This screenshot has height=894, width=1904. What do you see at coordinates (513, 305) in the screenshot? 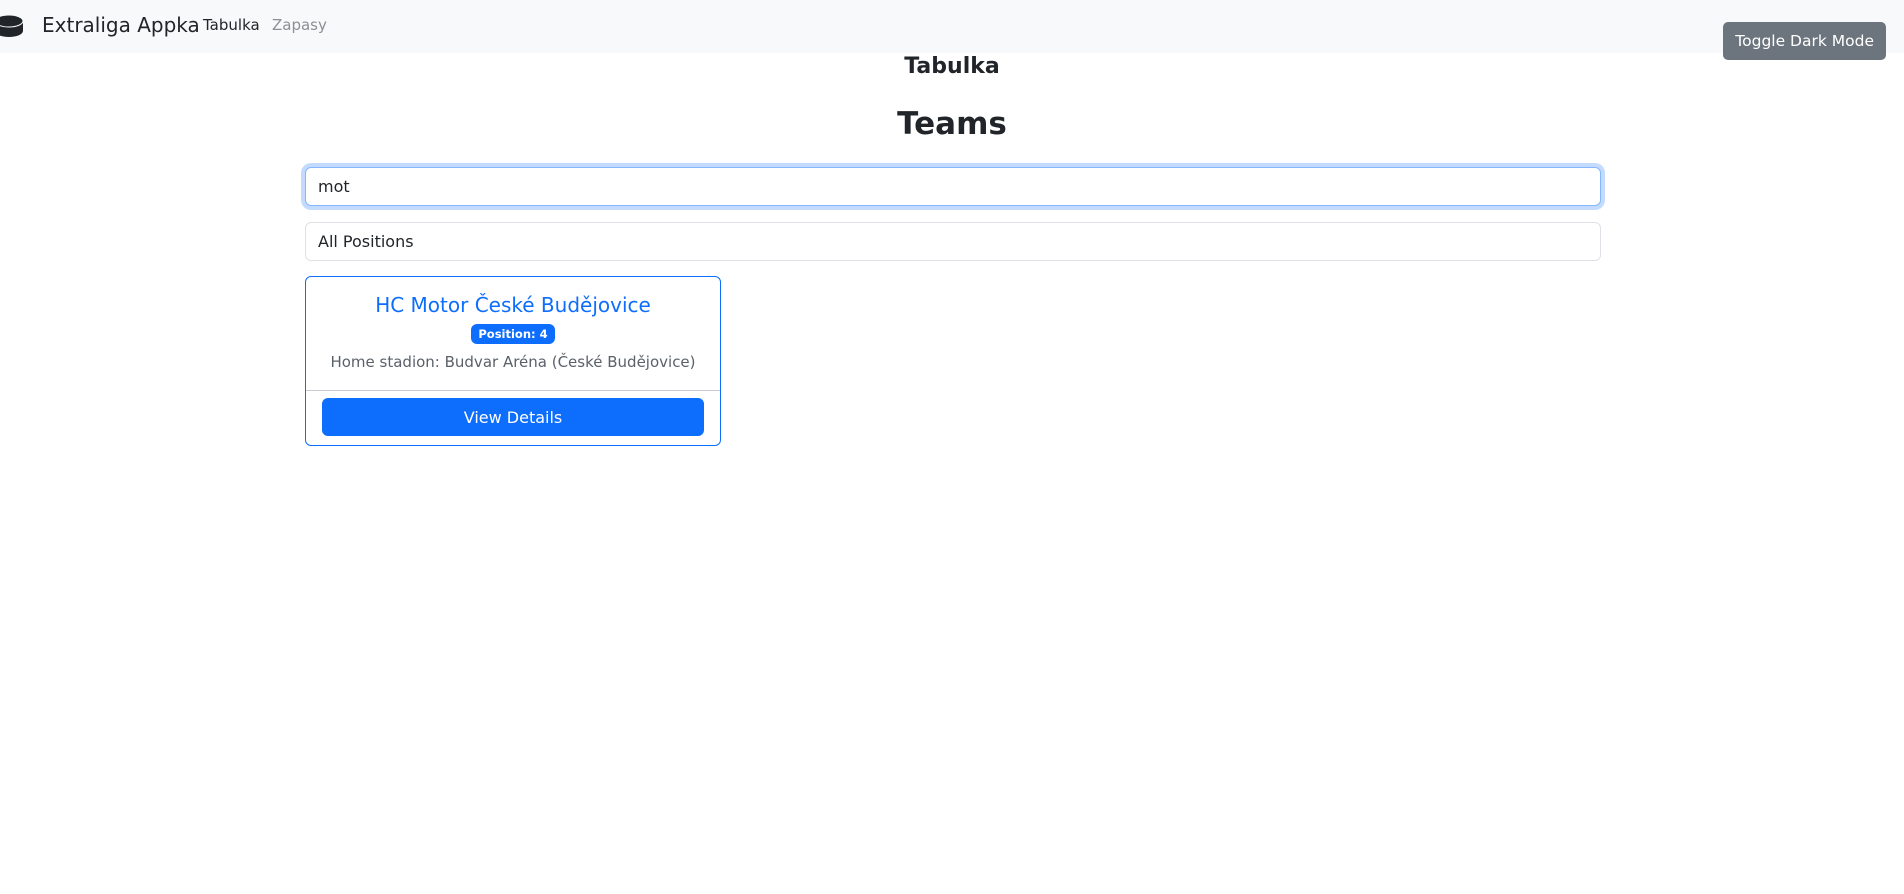
I see `team-name: HC Motor České Budějovice` at bounding box center [513, 305].